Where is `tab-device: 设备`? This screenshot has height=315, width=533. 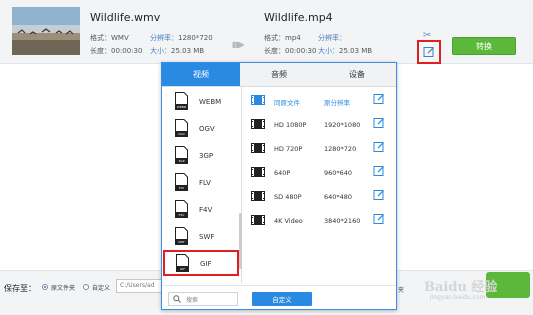
tab-device: 设备 is located at coordinates (357, 74).